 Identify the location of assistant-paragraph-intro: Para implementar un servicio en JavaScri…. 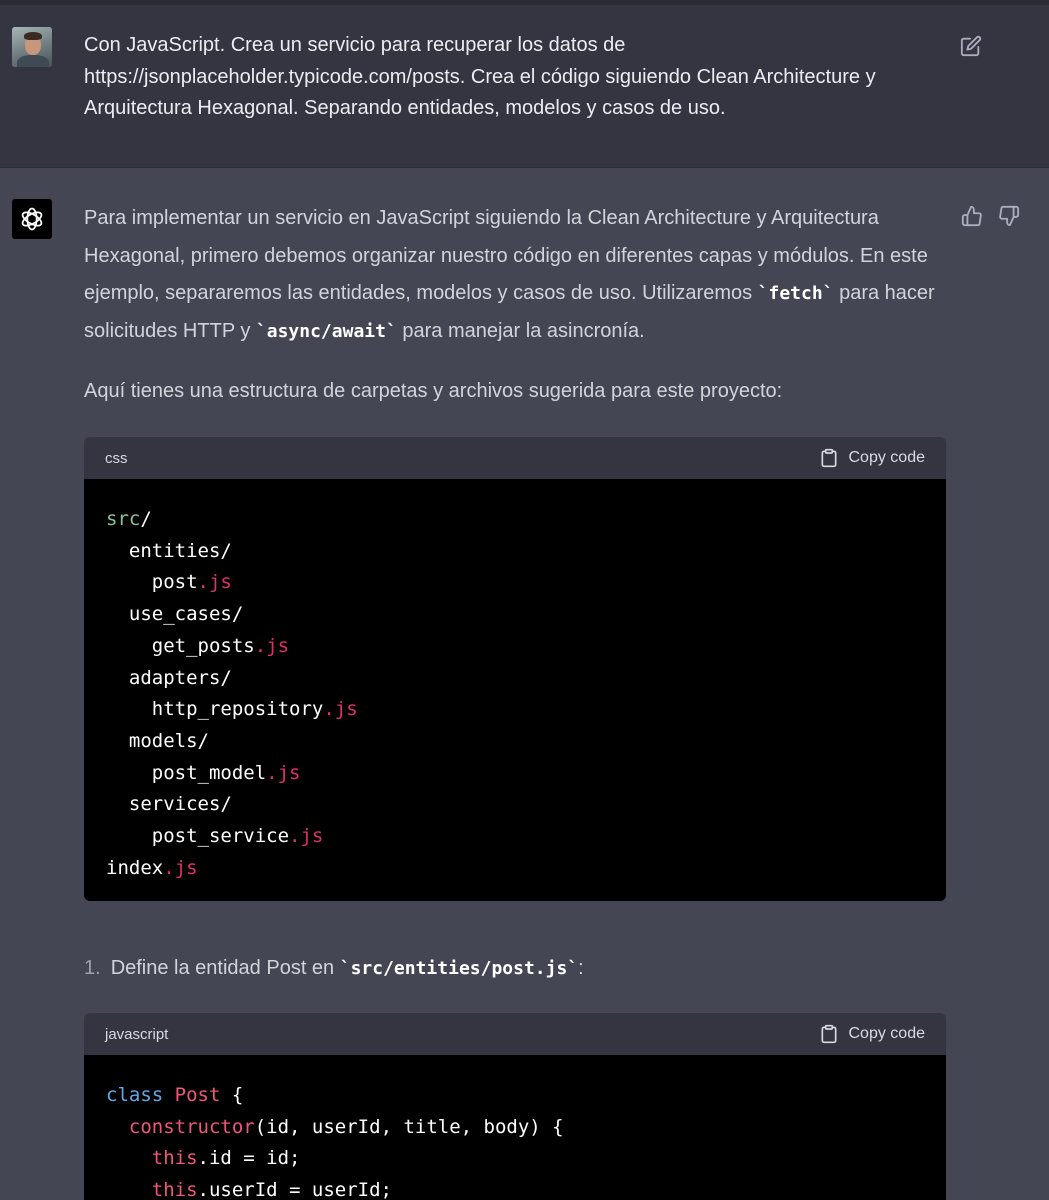
(517, 275).